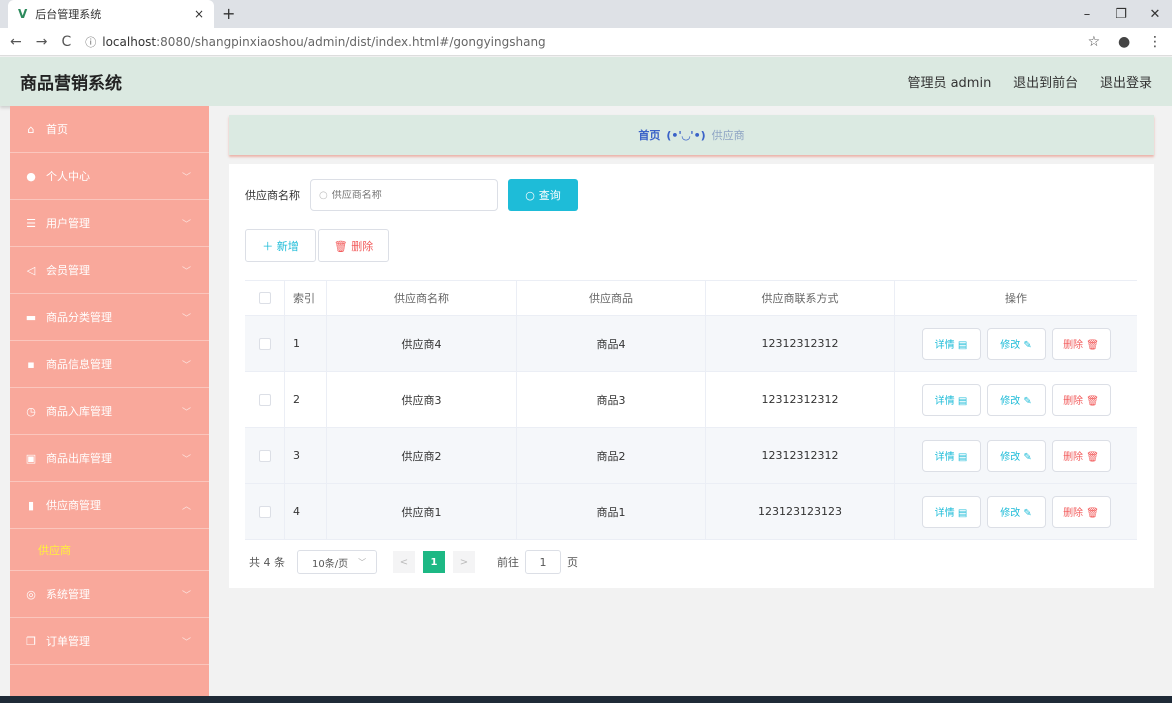  What do you see at coordinates (1155, 42) in the screenshot?
I see `browser-menu-icon: ⋮` at bounding box center [1155, 42].